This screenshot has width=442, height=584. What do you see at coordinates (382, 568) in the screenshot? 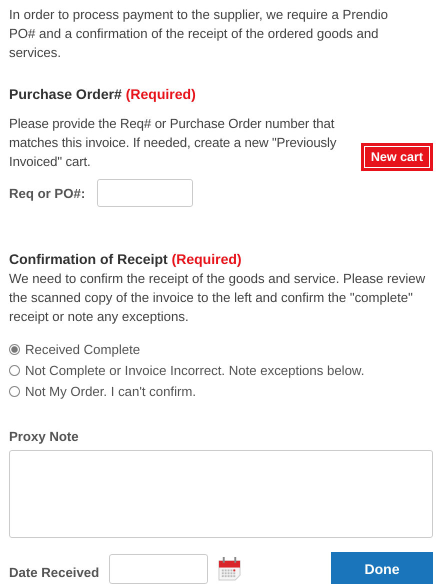
I see `done-button: Done` at bounding box center [382, 568].